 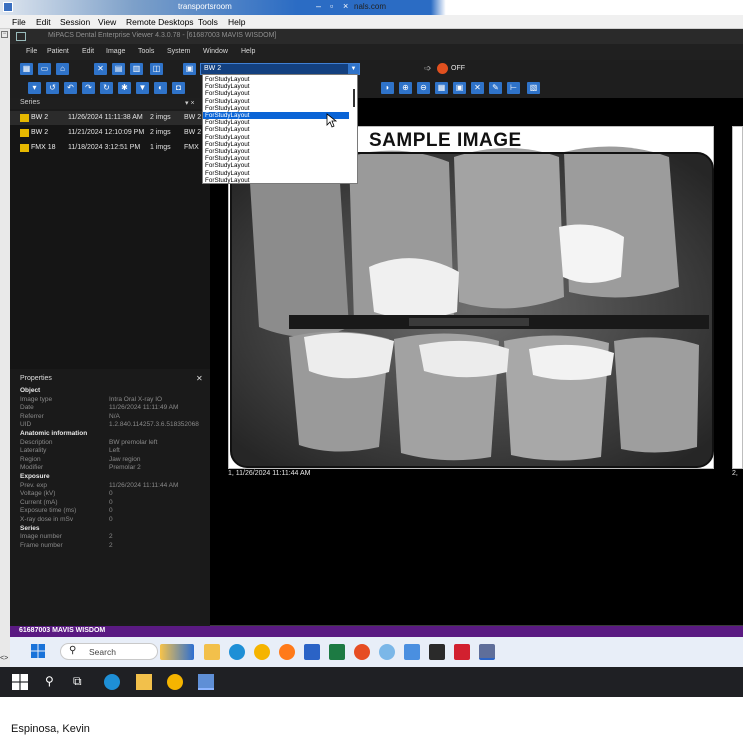 I want to click on property-row: Exposure, so click(x=115, y=477).